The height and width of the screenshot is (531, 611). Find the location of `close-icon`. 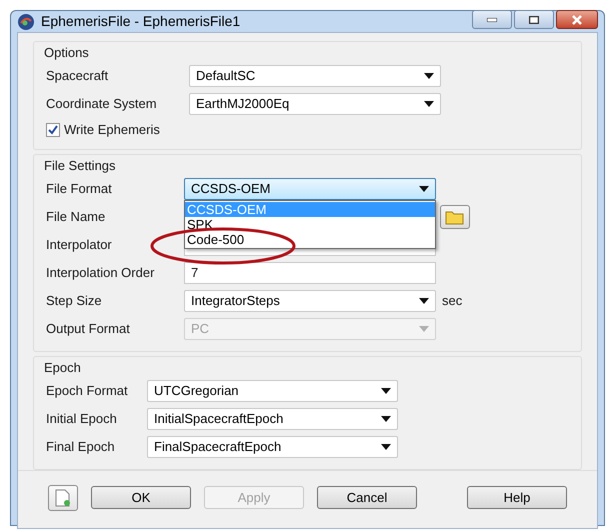

close-icon is located at coordinates (577, 19).